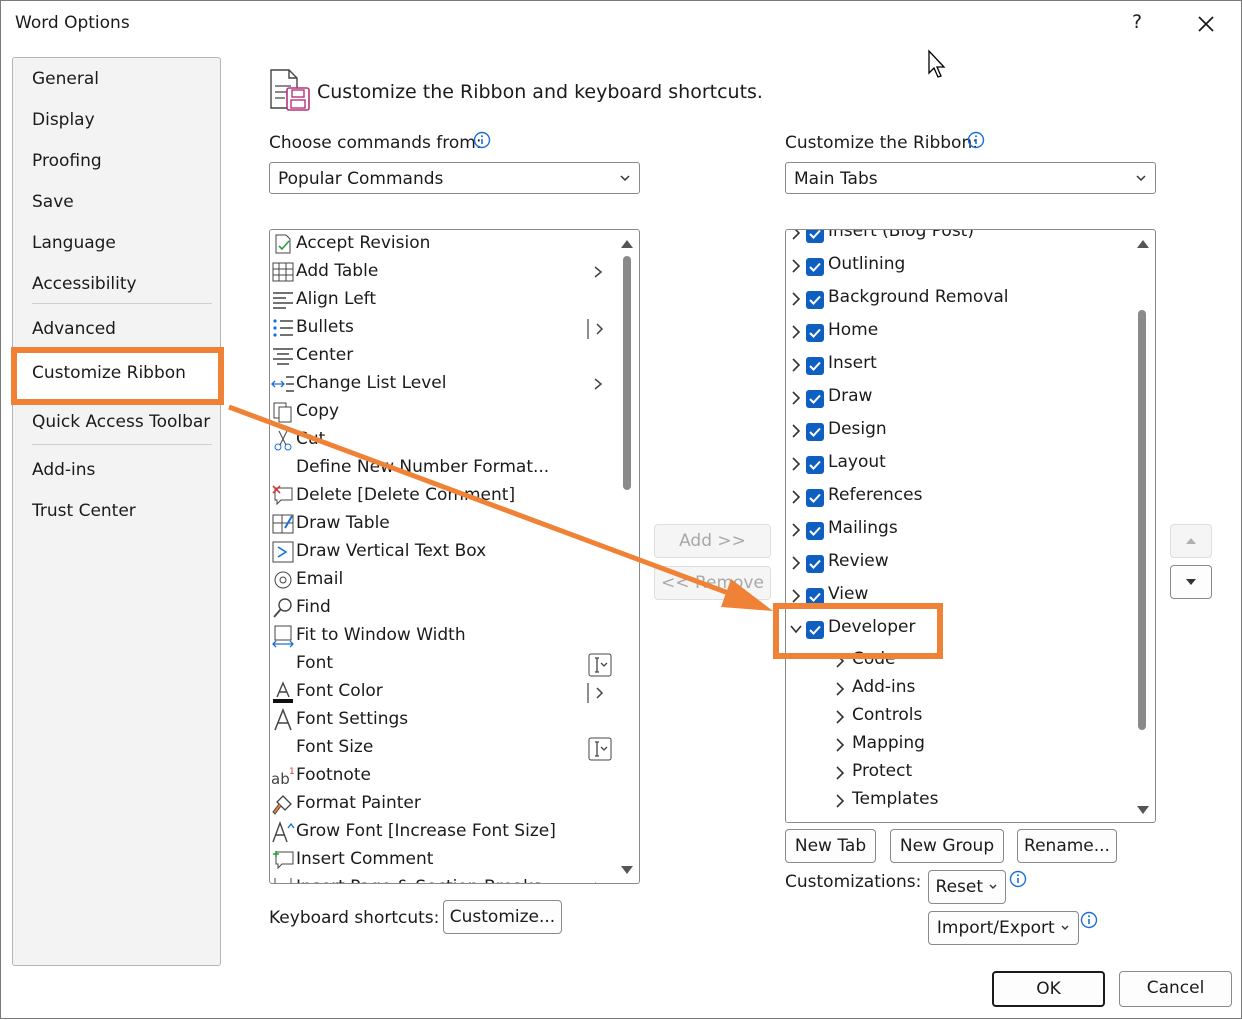 Image resolution: width=1242 pixels, height=1020 pixels. What do you see at coordinates (440, 272) in the screenshot?
I see `command-item: Add Table` at bounding box center [440, 272].